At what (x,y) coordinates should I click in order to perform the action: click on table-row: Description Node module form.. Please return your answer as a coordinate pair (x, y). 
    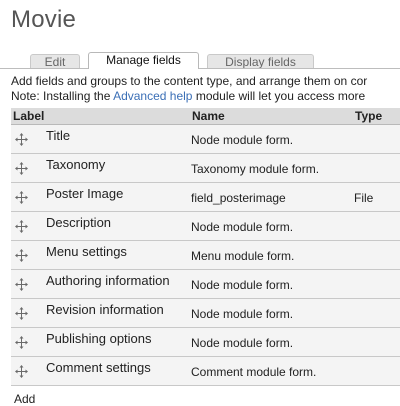
    Looking at the image, I should click on (205, 226).